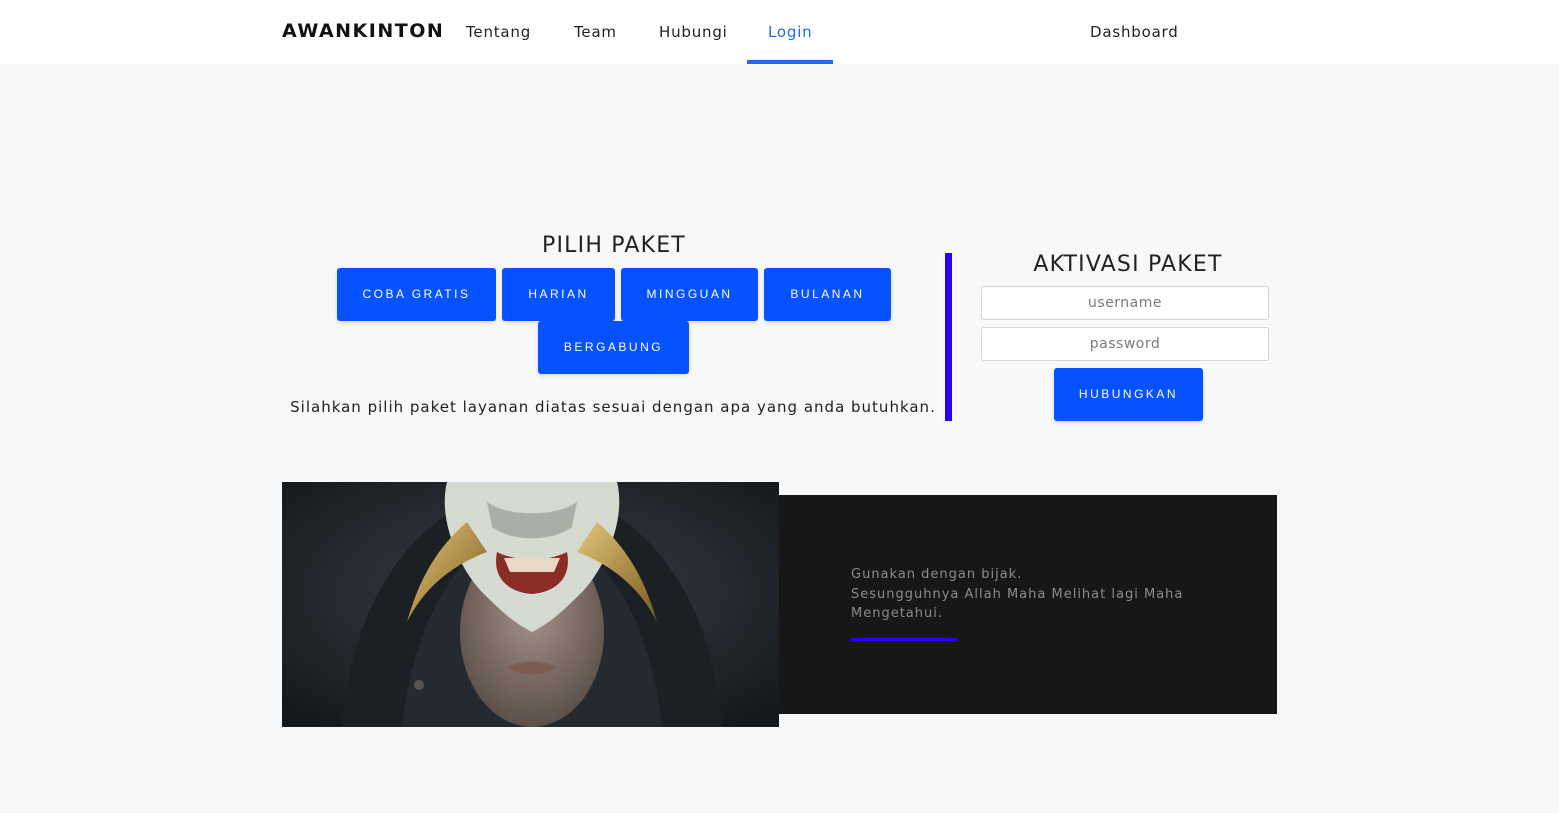 This screenshot has height=813, width=1559. Describe the element at coordinates (948, 337) in the screenshot. I see `section-divider` at that location.